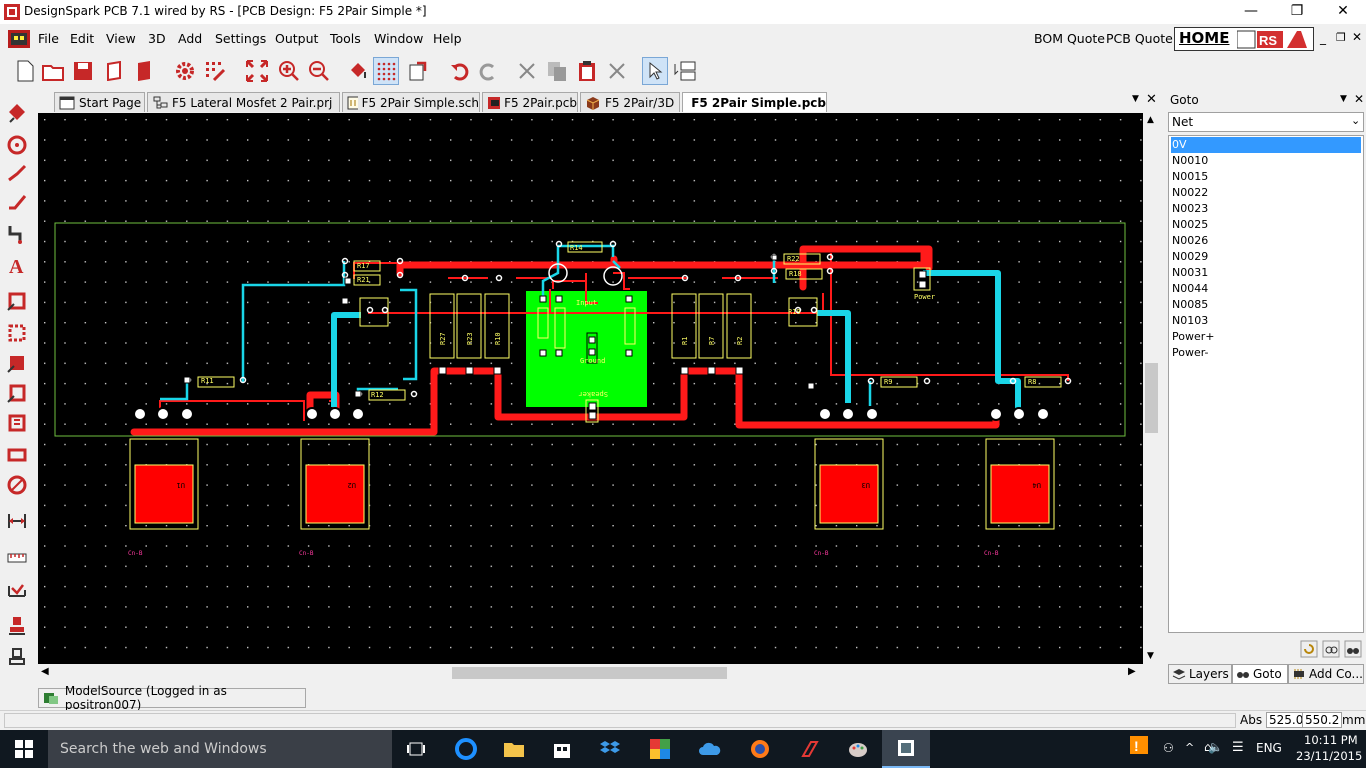 The width and height of the screenshot is (1366, 768). I want to click on tab-pcb-active: F5 2Pair Simple.pcb, so click(754, 102).